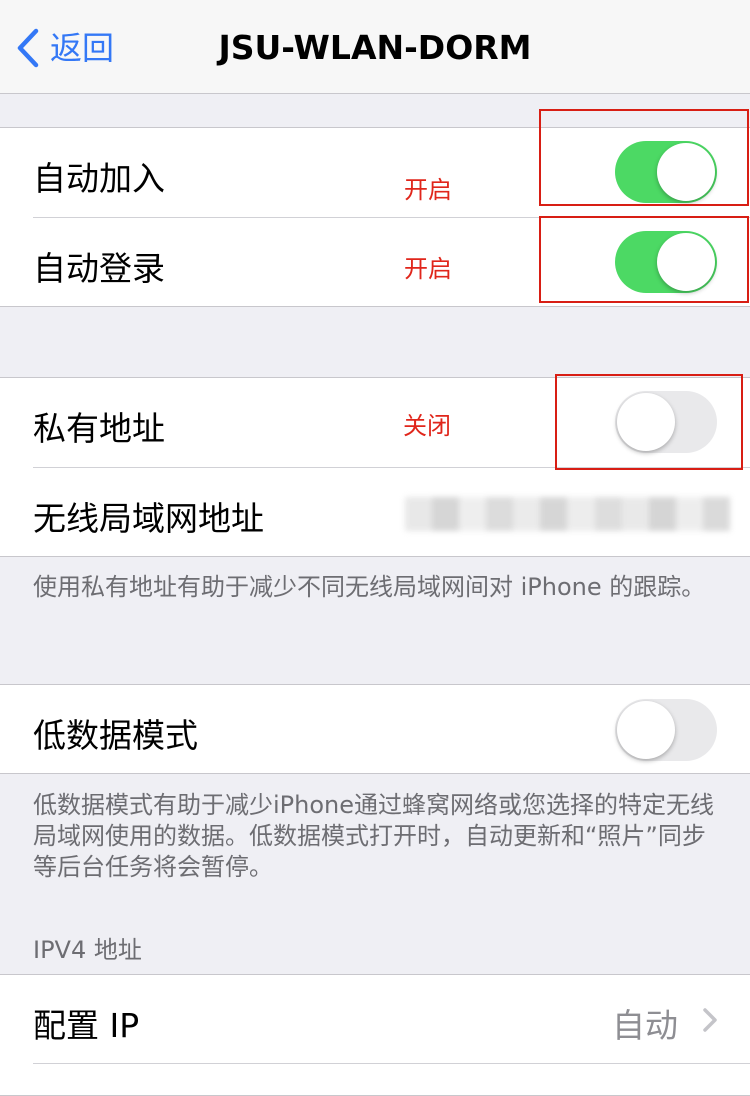 This screenshot has width=750, height=1096. What do you see at coordinates (87, 950) in the screenshot?
I see `ipv4-section-header: IPV4 地址` at bounding box center [87, 950].